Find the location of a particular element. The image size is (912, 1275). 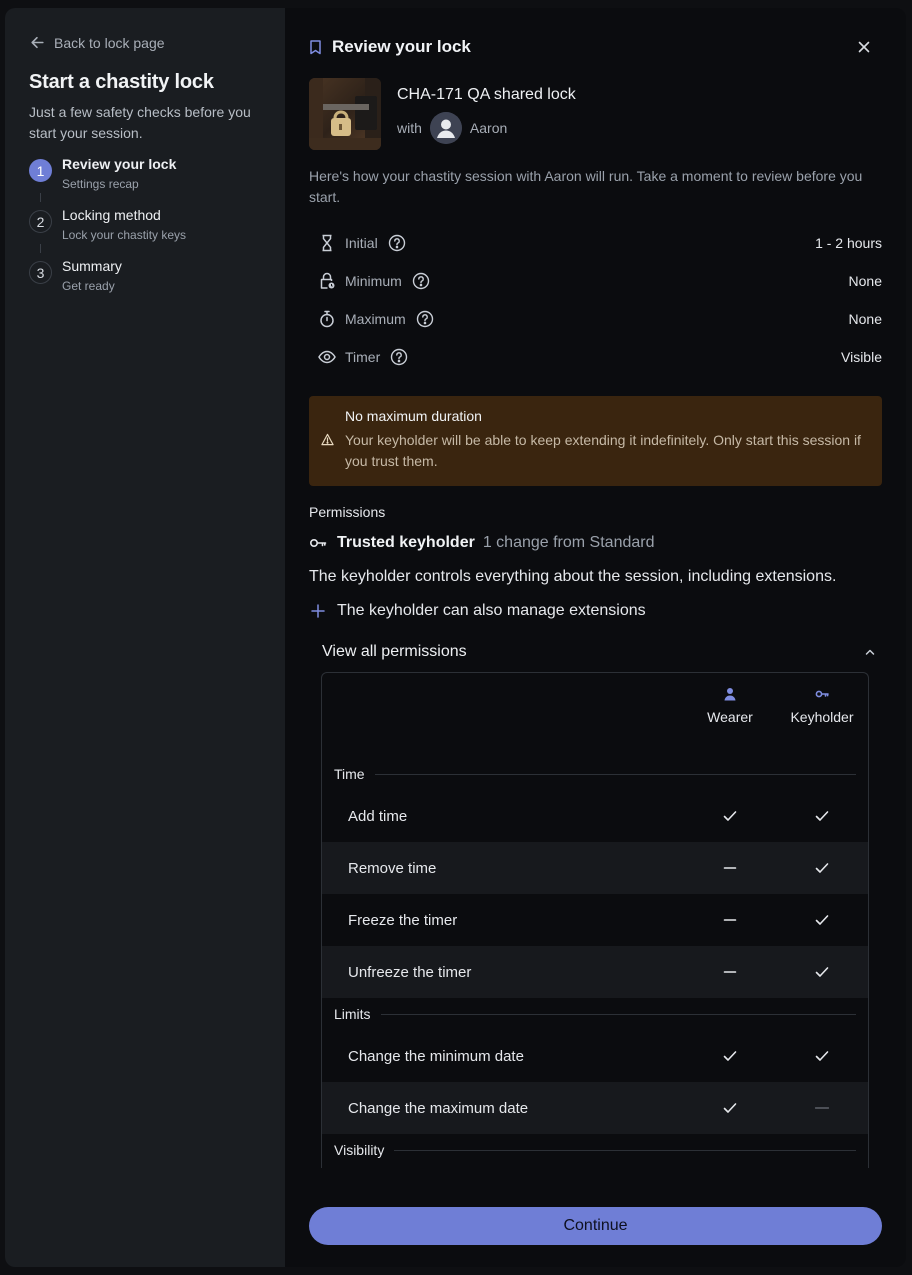

setting-row-minimum: Minimum None is located at coordinates (595, 281).